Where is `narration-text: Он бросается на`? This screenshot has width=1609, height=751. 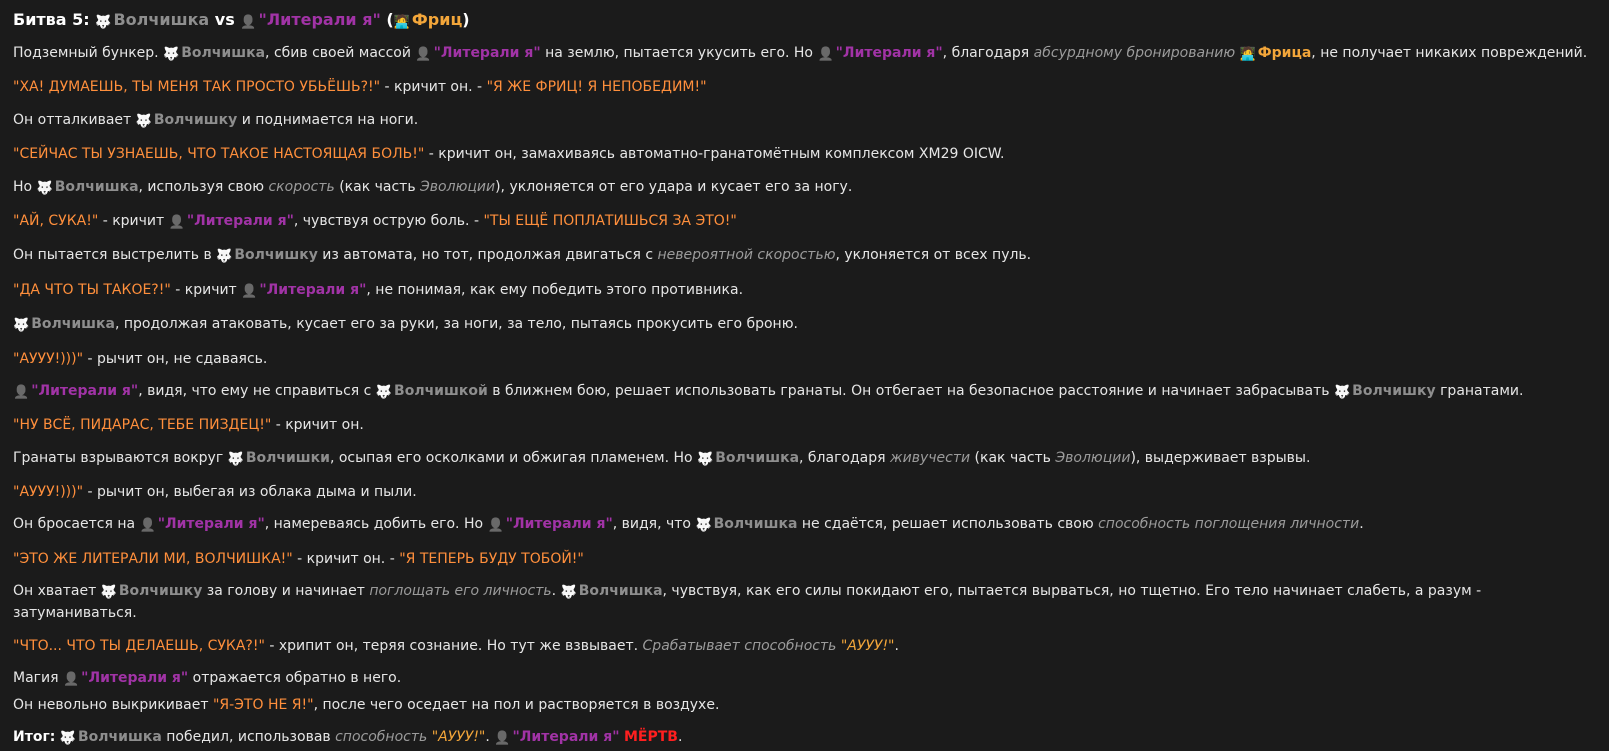 narration-text: Он бросается на is located at coordinates (76, 524).